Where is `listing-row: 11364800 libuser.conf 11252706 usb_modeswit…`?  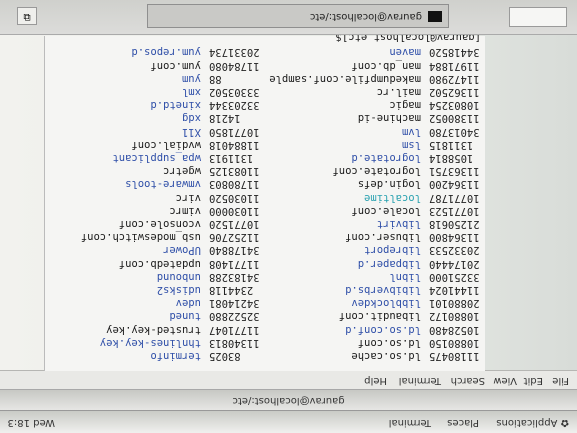 listing-row: 11364800 libuser.conf 11252706 usb_modeswit… is located at coordinates (265, 236).